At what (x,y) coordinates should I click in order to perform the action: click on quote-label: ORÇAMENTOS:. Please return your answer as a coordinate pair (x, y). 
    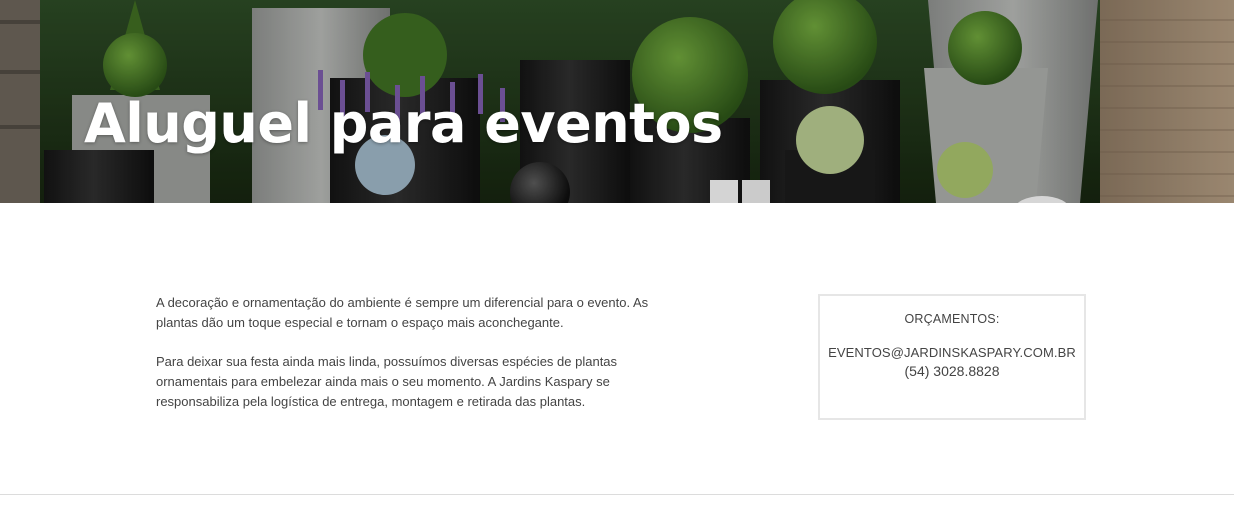
    Looking at the image, I should click on (952, 319).